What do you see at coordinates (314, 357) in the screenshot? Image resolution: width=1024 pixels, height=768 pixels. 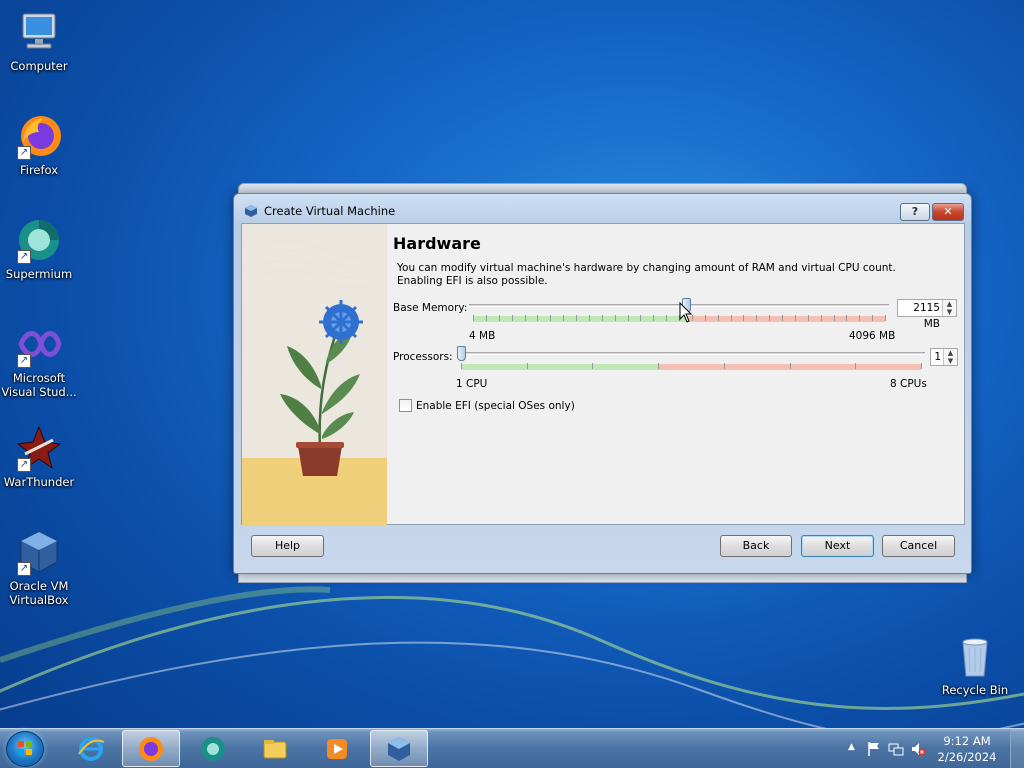 I see `plant-illustration` at bounding box center [314, 357].